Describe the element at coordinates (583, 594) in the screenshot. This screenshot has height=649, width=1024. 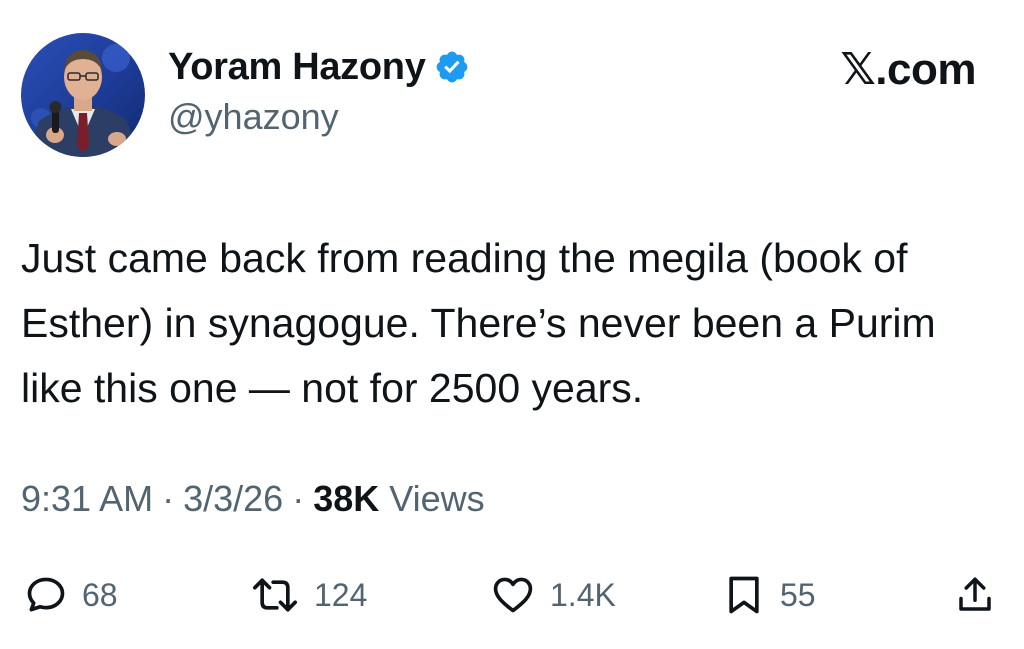
I see `like-count: 1.4K` at that location.